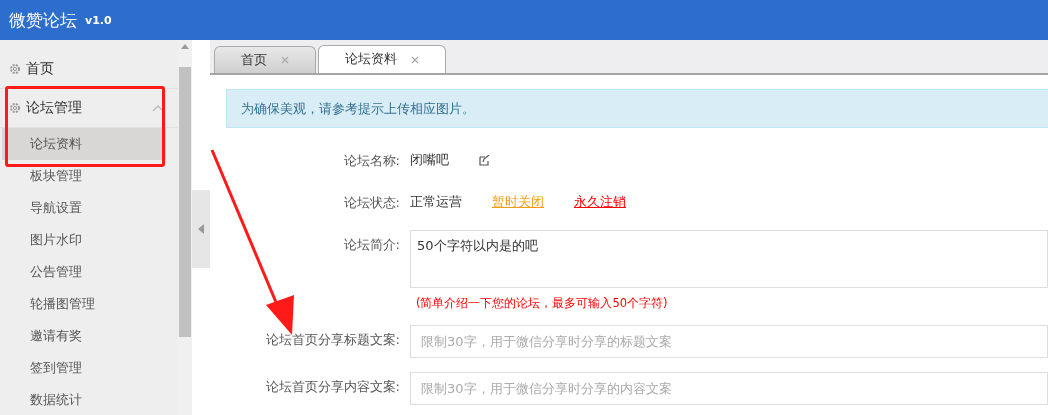  What do you see at coordinates (84, 272) in the screenshot?
I see `sidebar-item: 公告管理` at bounding box center [84, 272].